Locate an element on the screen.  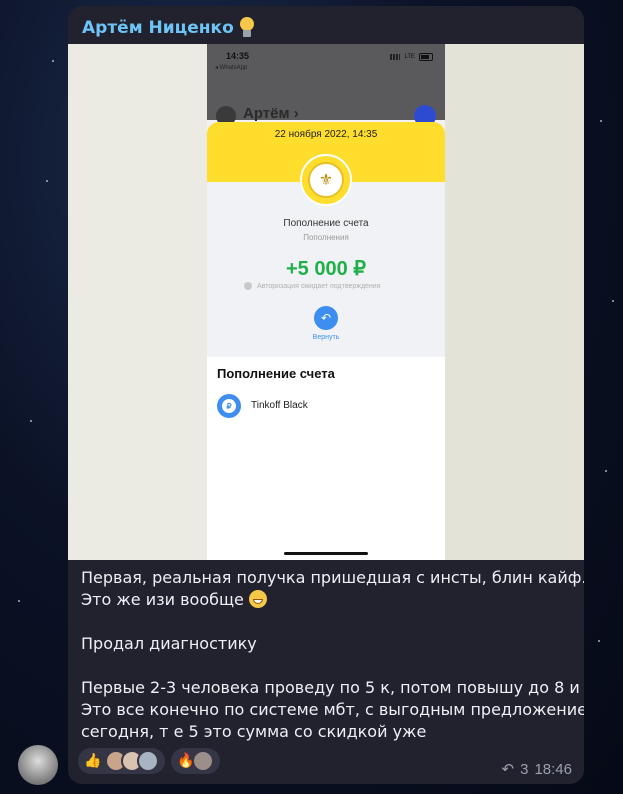
reply-count: 3 is located at coordinates (524, 769).